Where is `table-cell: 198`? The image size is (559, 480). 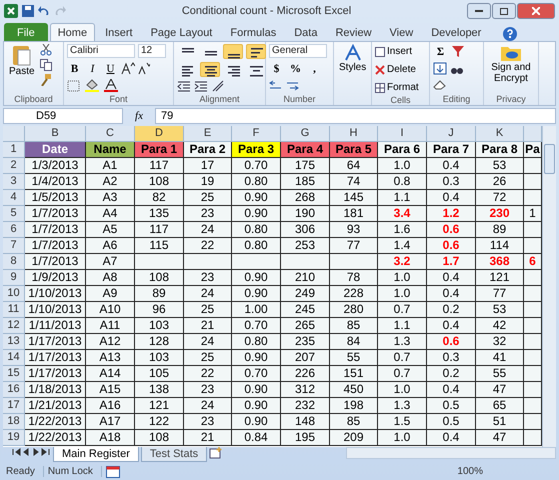 table-cell: 198 is located at coordinates (354, 406).